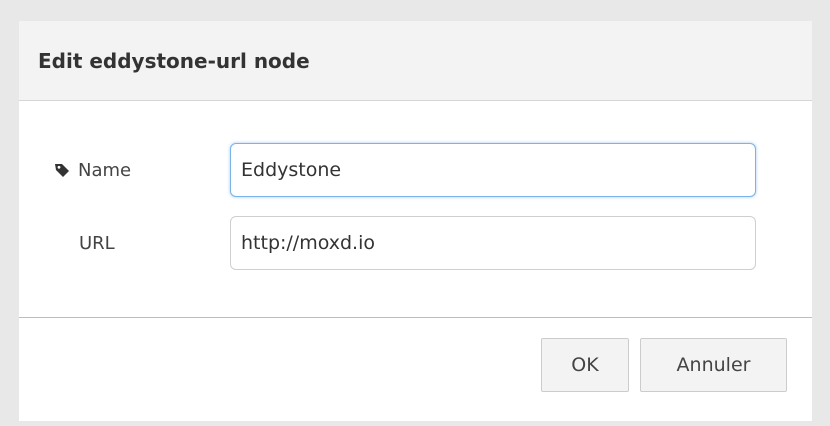 This screenshot has height=426, width=830. I want to click on dialog-title: Edit eddystone-url node, so click(174, 60).